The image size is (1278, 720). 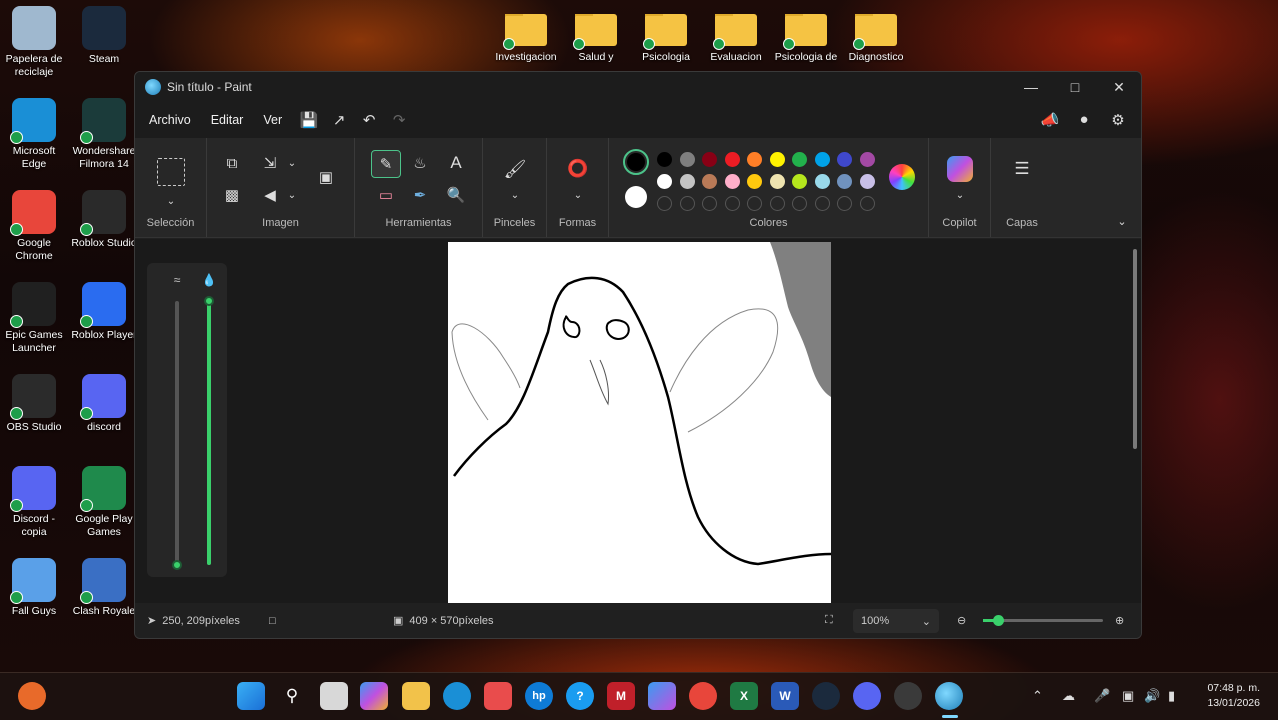 What do you see at coordinates (498, 696) in the screenshot?
I see `store-icon` at bounding box center [498, 696].